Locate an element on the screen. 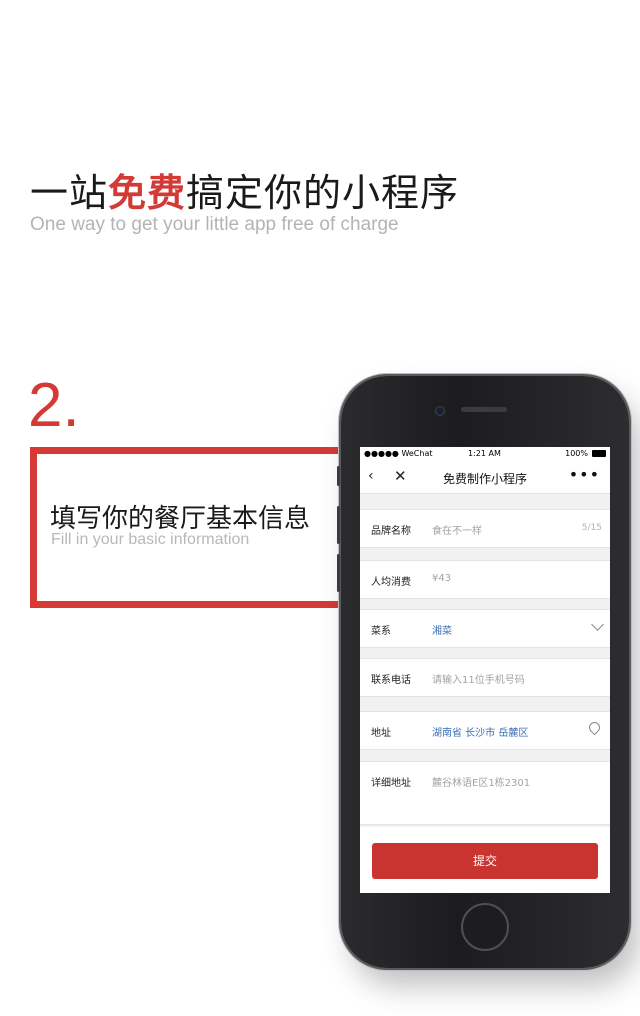 The image size is (640, 1016). brand-name-field: 品牌名称 食在不一样 5/15 is located at coordinates (485, 528).